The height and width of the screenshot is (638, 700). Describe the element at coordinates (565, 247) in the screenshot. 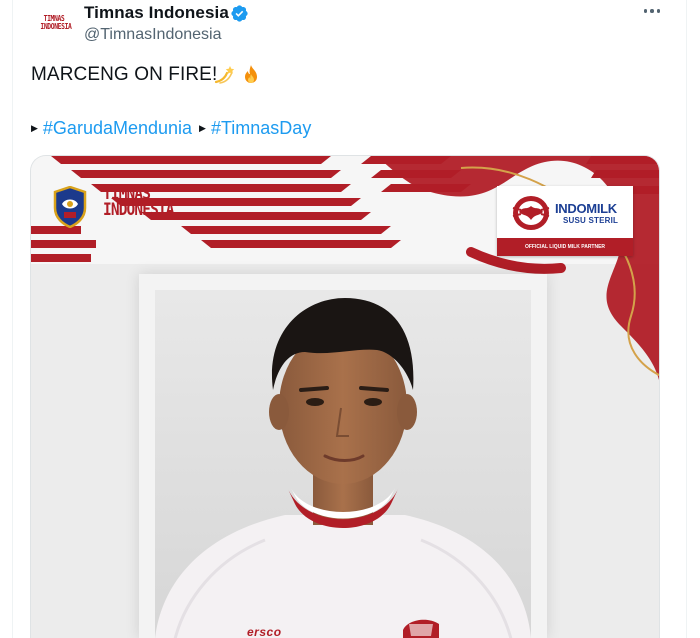

I see `sponsor-footer: OFFICIAL LIQUID MILK PARTNER` at that location.